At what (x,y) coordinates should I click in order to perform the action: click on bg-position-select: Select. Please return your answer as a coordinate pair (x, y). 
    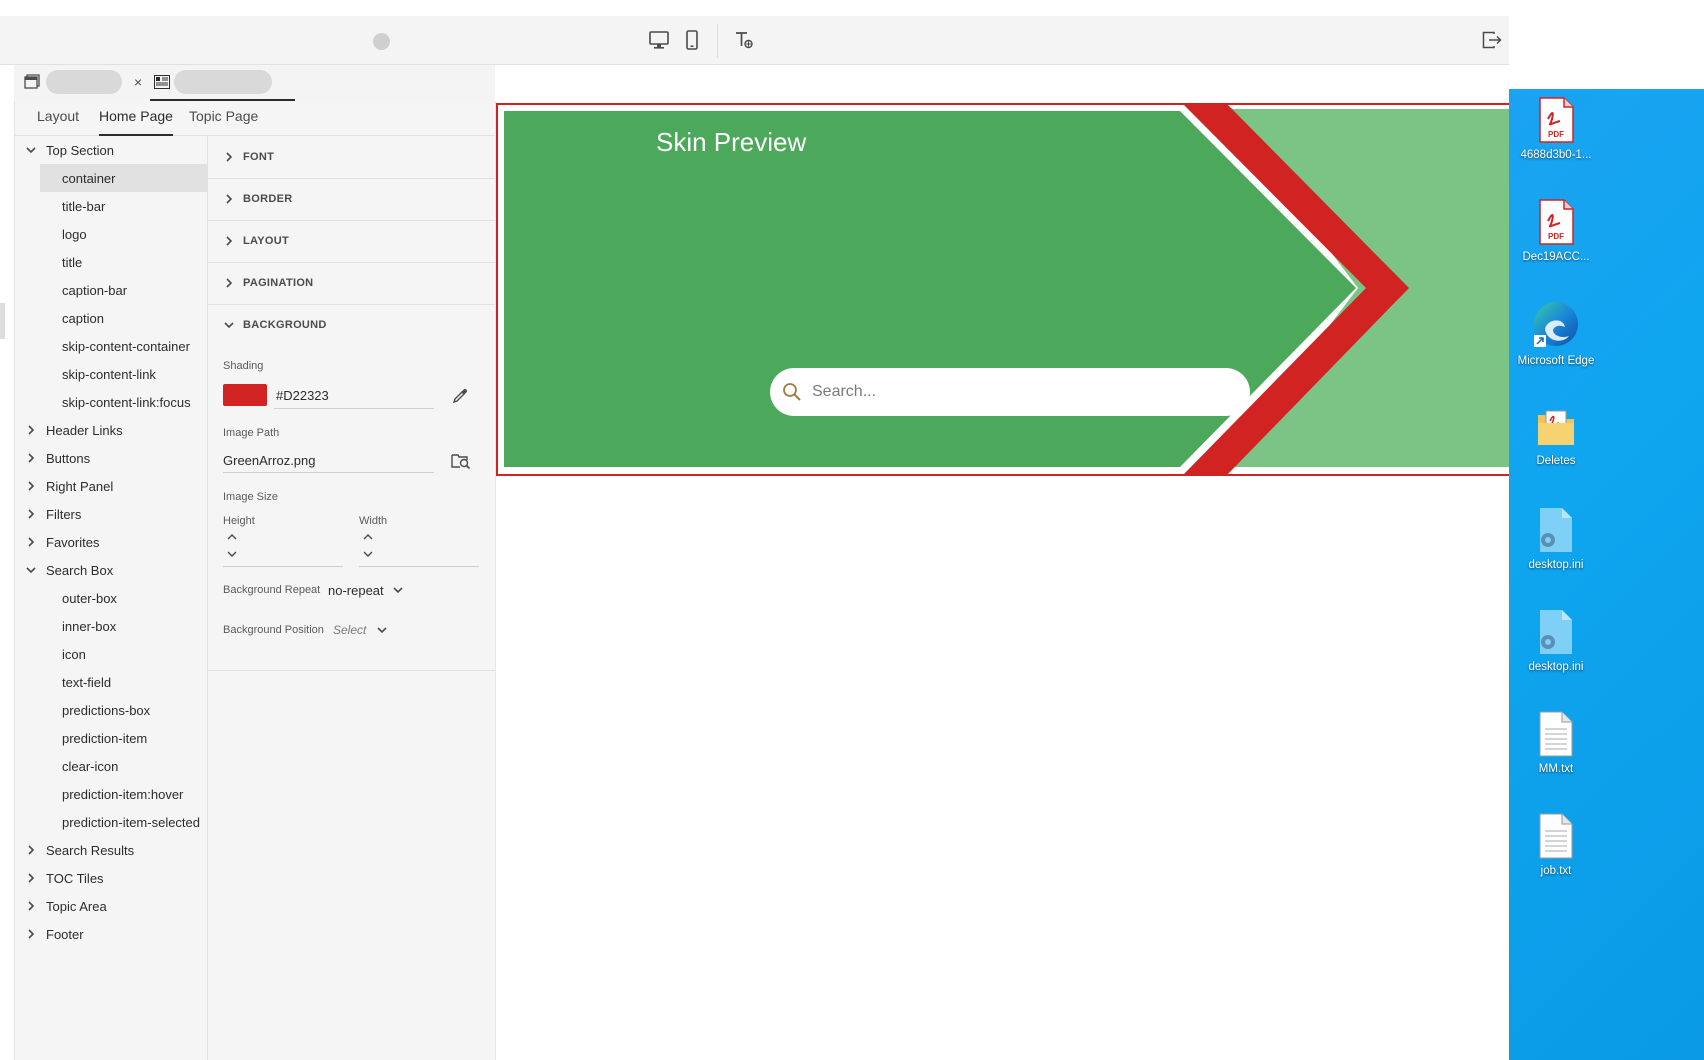
    Looking at the image, I should click on (360, 630).